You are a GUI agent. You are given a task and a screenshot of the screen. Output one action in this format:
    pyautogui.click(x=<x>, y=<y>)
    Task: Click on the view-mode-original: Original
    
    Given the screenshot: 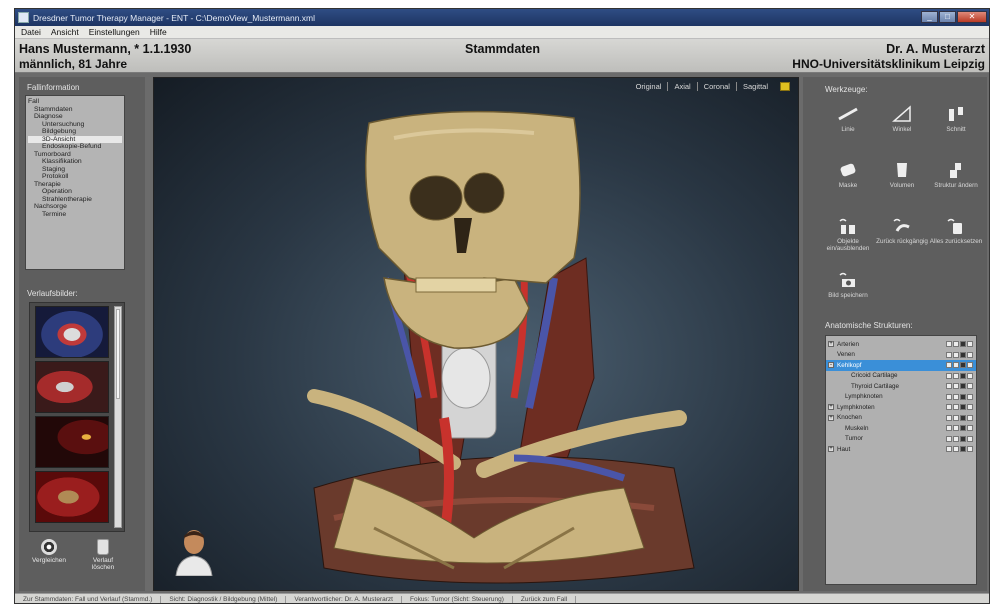 What is the action you would take?
    pyautogui.click(x=649, y=86)
    